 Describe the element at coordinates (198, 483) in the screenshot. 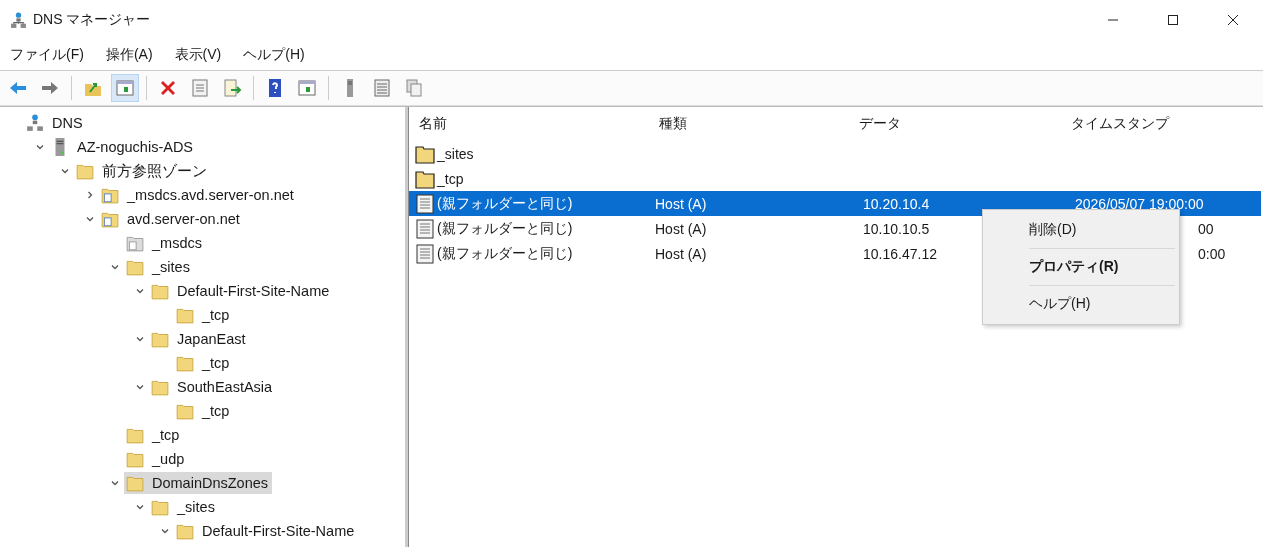

I see `tree-item: DomainDnsZones` at that location.